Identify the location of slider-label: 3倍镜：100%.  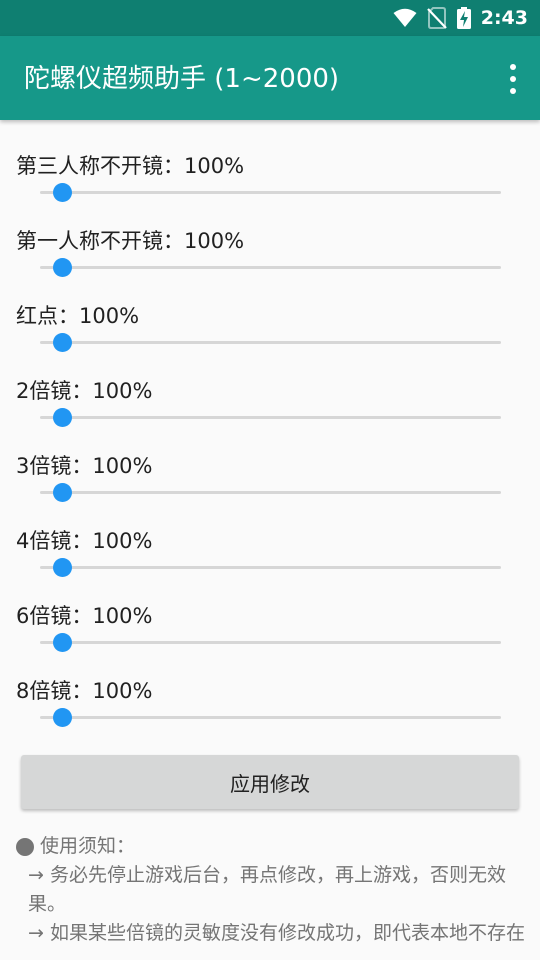
(84, 466).